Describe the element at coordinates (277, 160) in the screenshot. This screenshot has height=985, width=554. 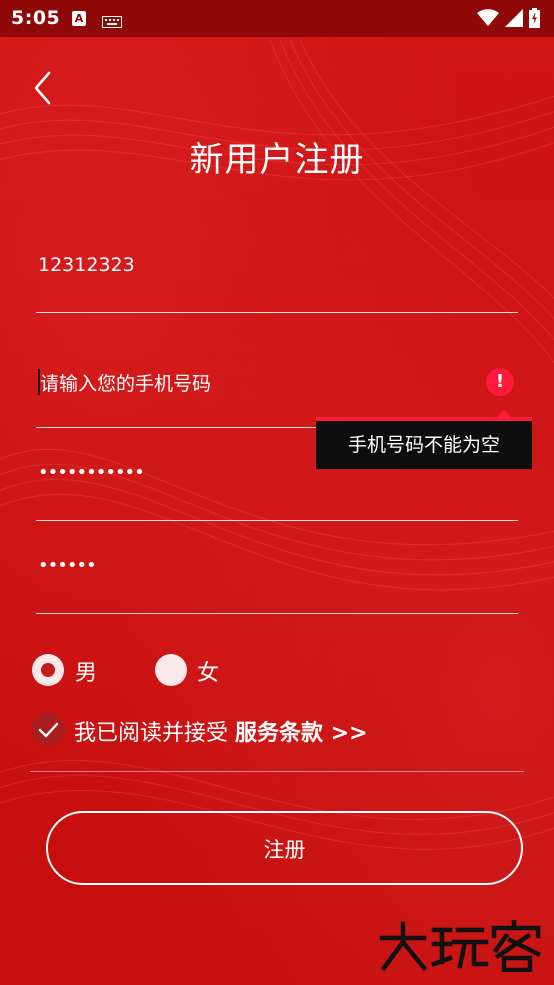
I see `page-title: 新用户注册` at that location.